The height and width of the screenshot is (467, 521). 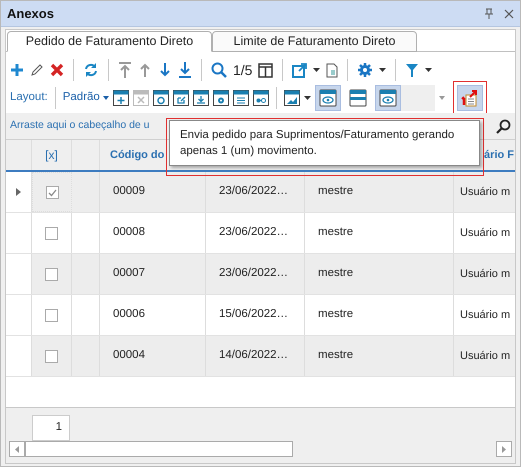 I want to click on column-header: Código do, so click(x=137, y=155).